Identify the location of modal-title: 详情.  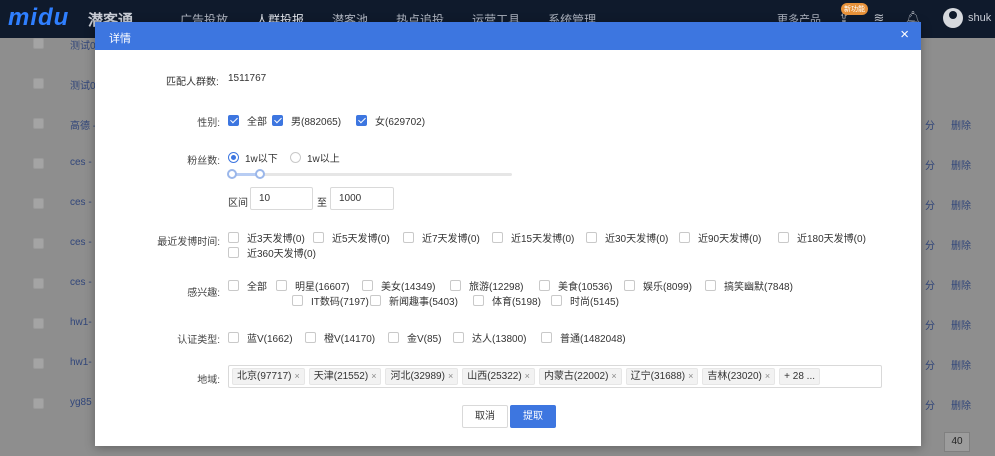
(120, 39).